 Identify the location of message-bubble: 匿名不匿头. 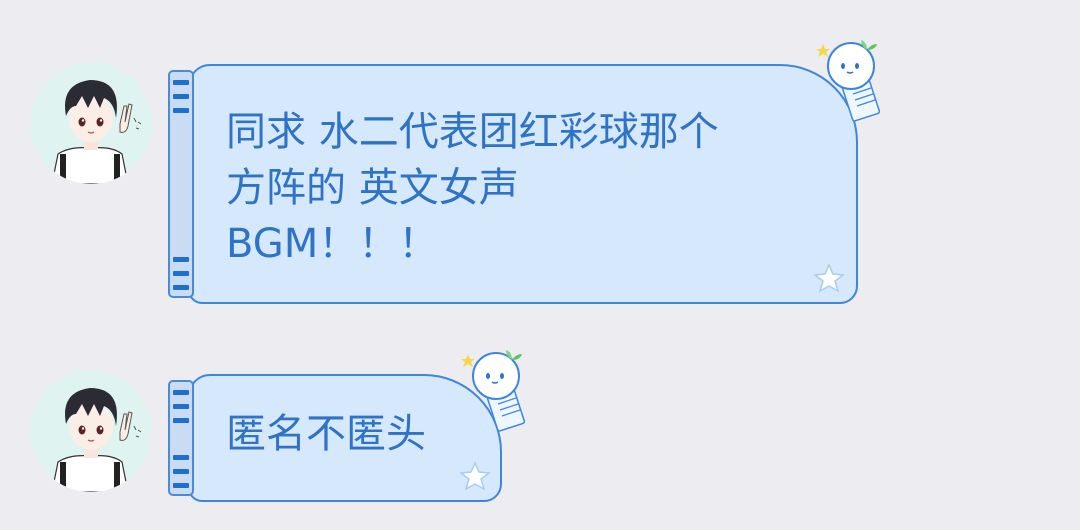
(335, 438).